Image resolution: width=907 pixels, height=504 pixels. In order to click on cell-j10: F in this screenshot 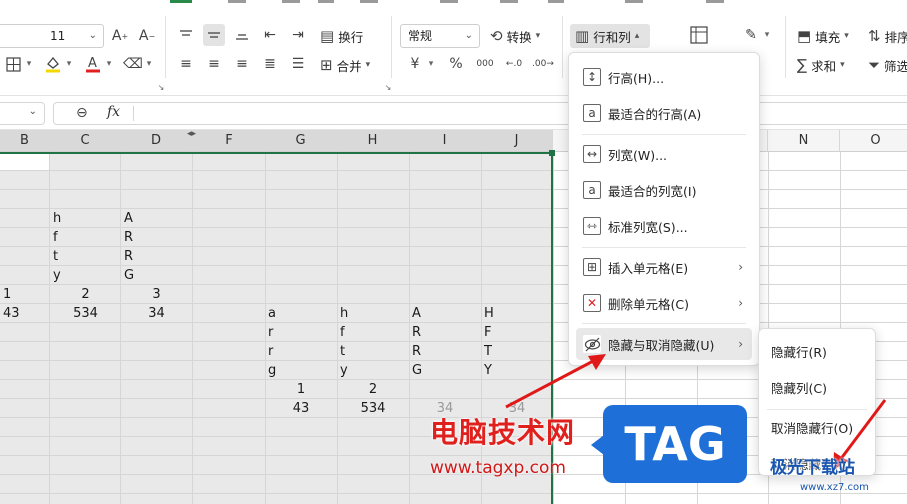, I will do `click(487, 332)`.